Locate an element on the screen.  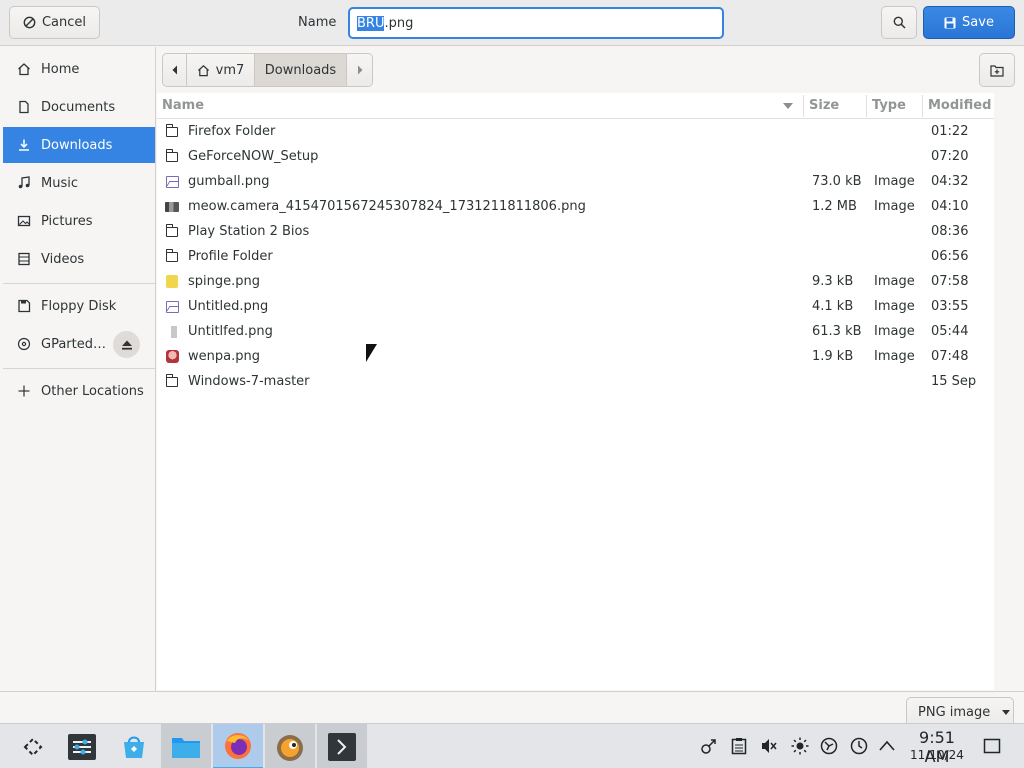
file-manager-icon is located at coordinates (186, 747).